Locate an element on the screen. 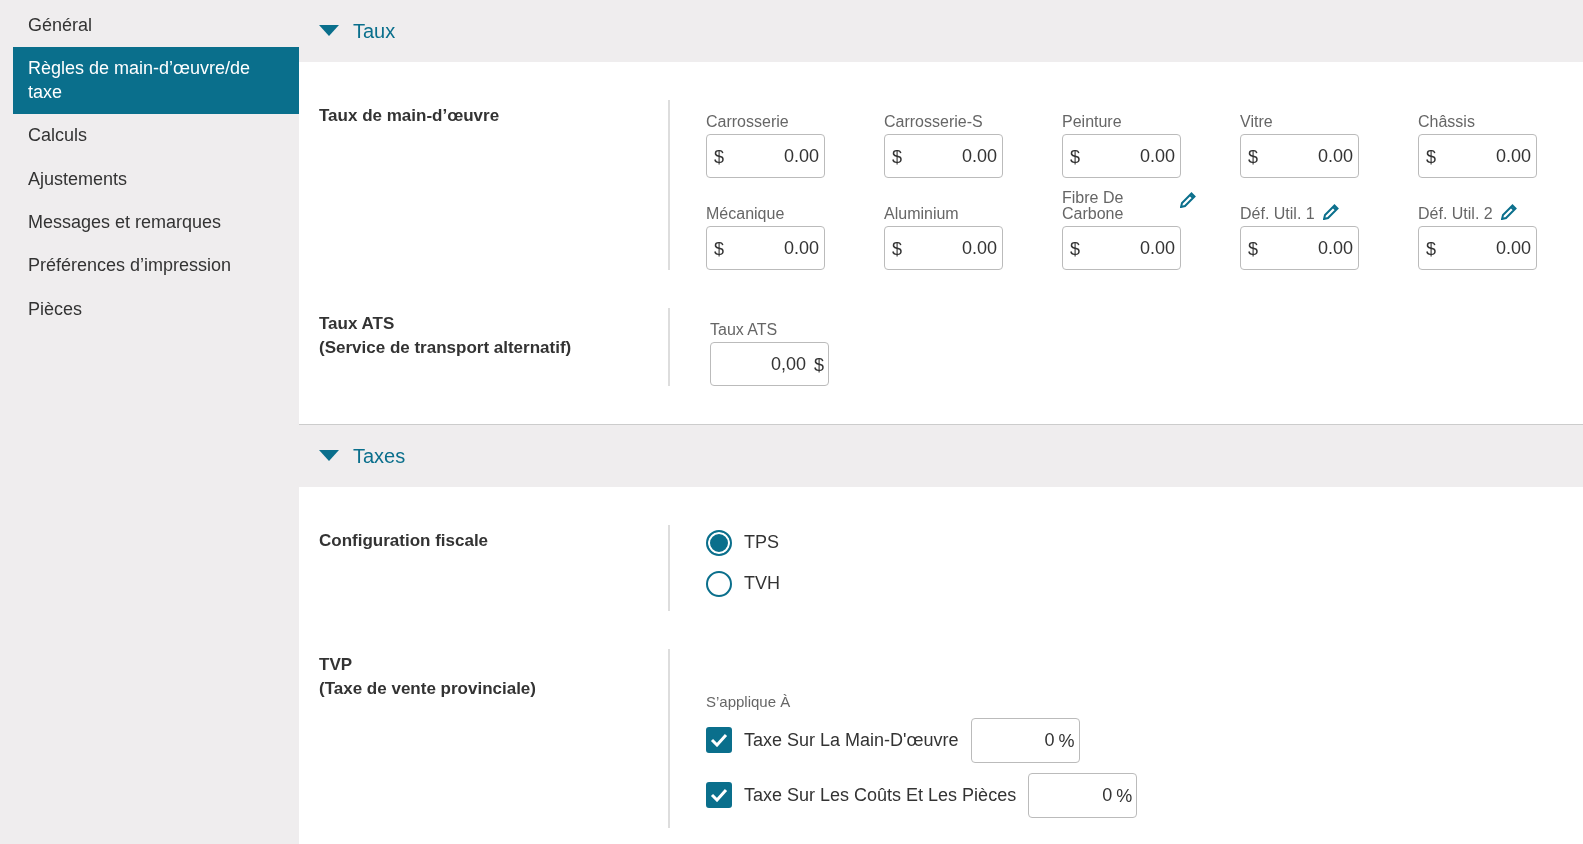 This screenshot has height=844, width=1583. input-label: Aluminium is located at coordinates (921, 214).